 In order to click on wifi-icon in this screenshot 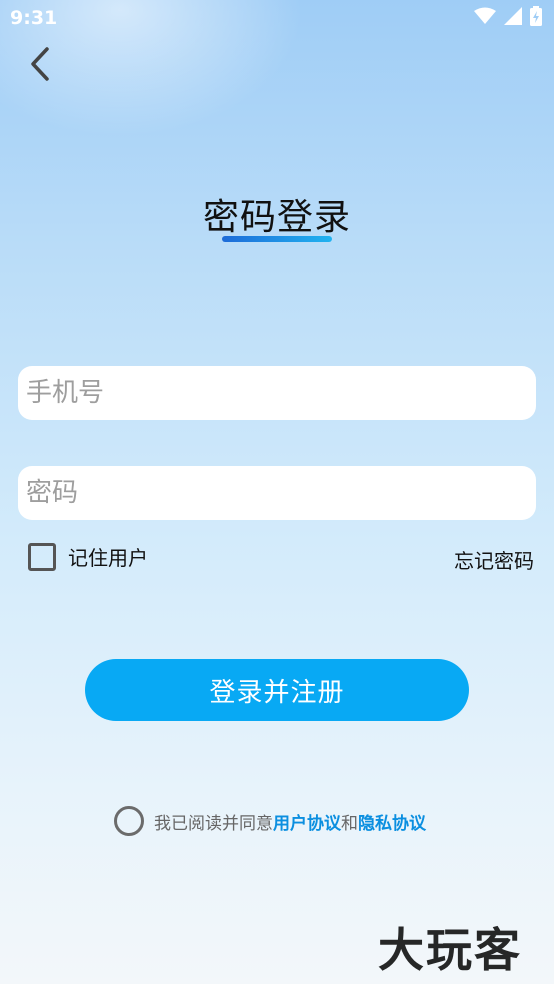, I will do `click(485, 18)`.